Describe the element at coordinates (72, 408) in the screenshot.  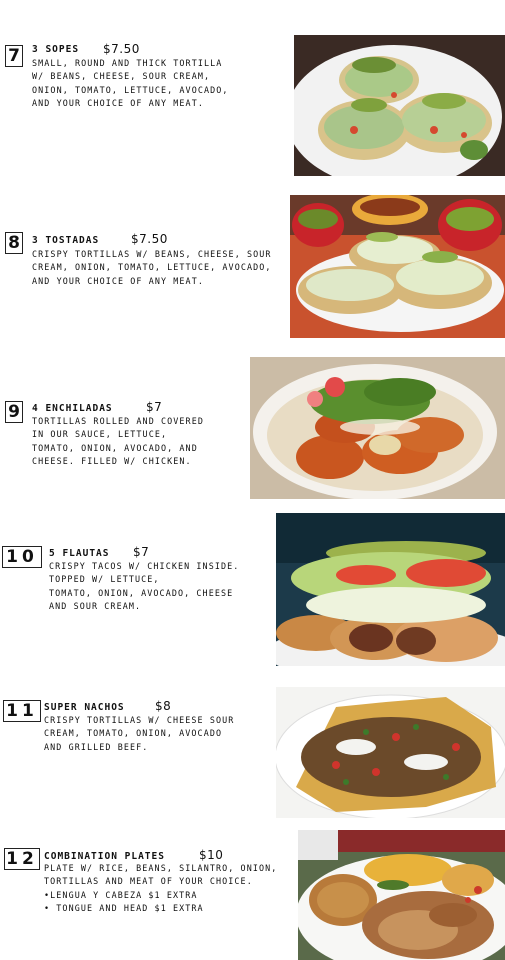
I see `item-title: 4 enchiladas` at that location.